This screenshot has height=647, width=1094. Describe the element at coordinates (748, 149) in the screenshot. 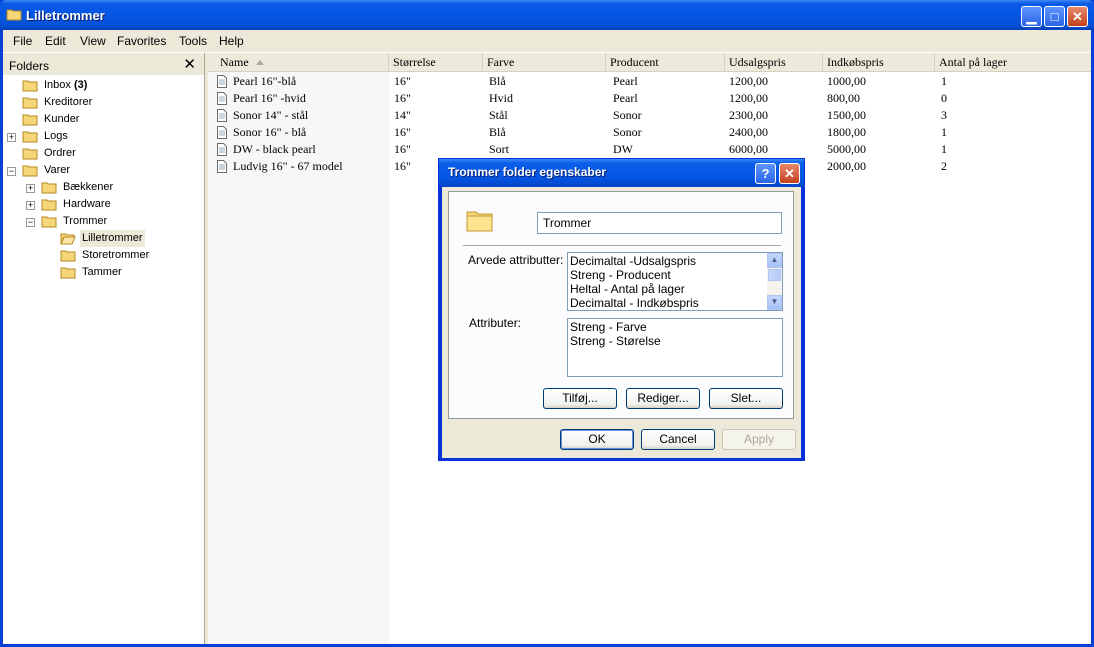

I see `table-cell: 6000,00` at that location.